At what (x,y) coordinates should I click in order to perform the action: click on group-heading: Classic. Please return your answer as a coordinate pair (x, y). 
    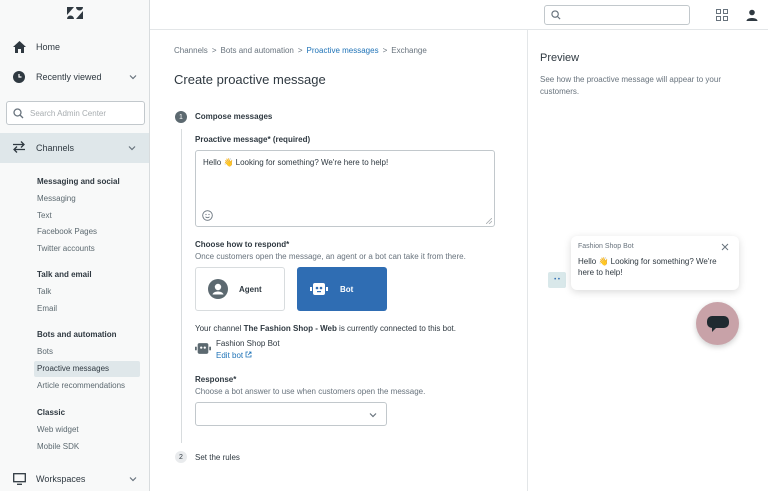
    Looking at the image, I should click on (51, 412).